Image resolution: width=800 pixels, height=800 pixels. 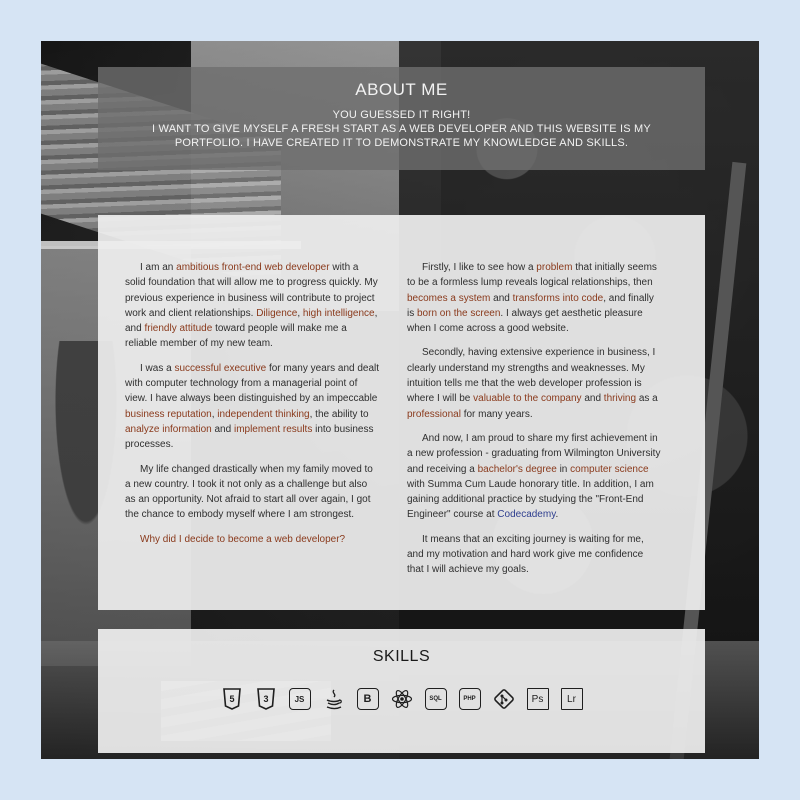 I want to click on highlight-text: implement results, so click(x=273, y=429).